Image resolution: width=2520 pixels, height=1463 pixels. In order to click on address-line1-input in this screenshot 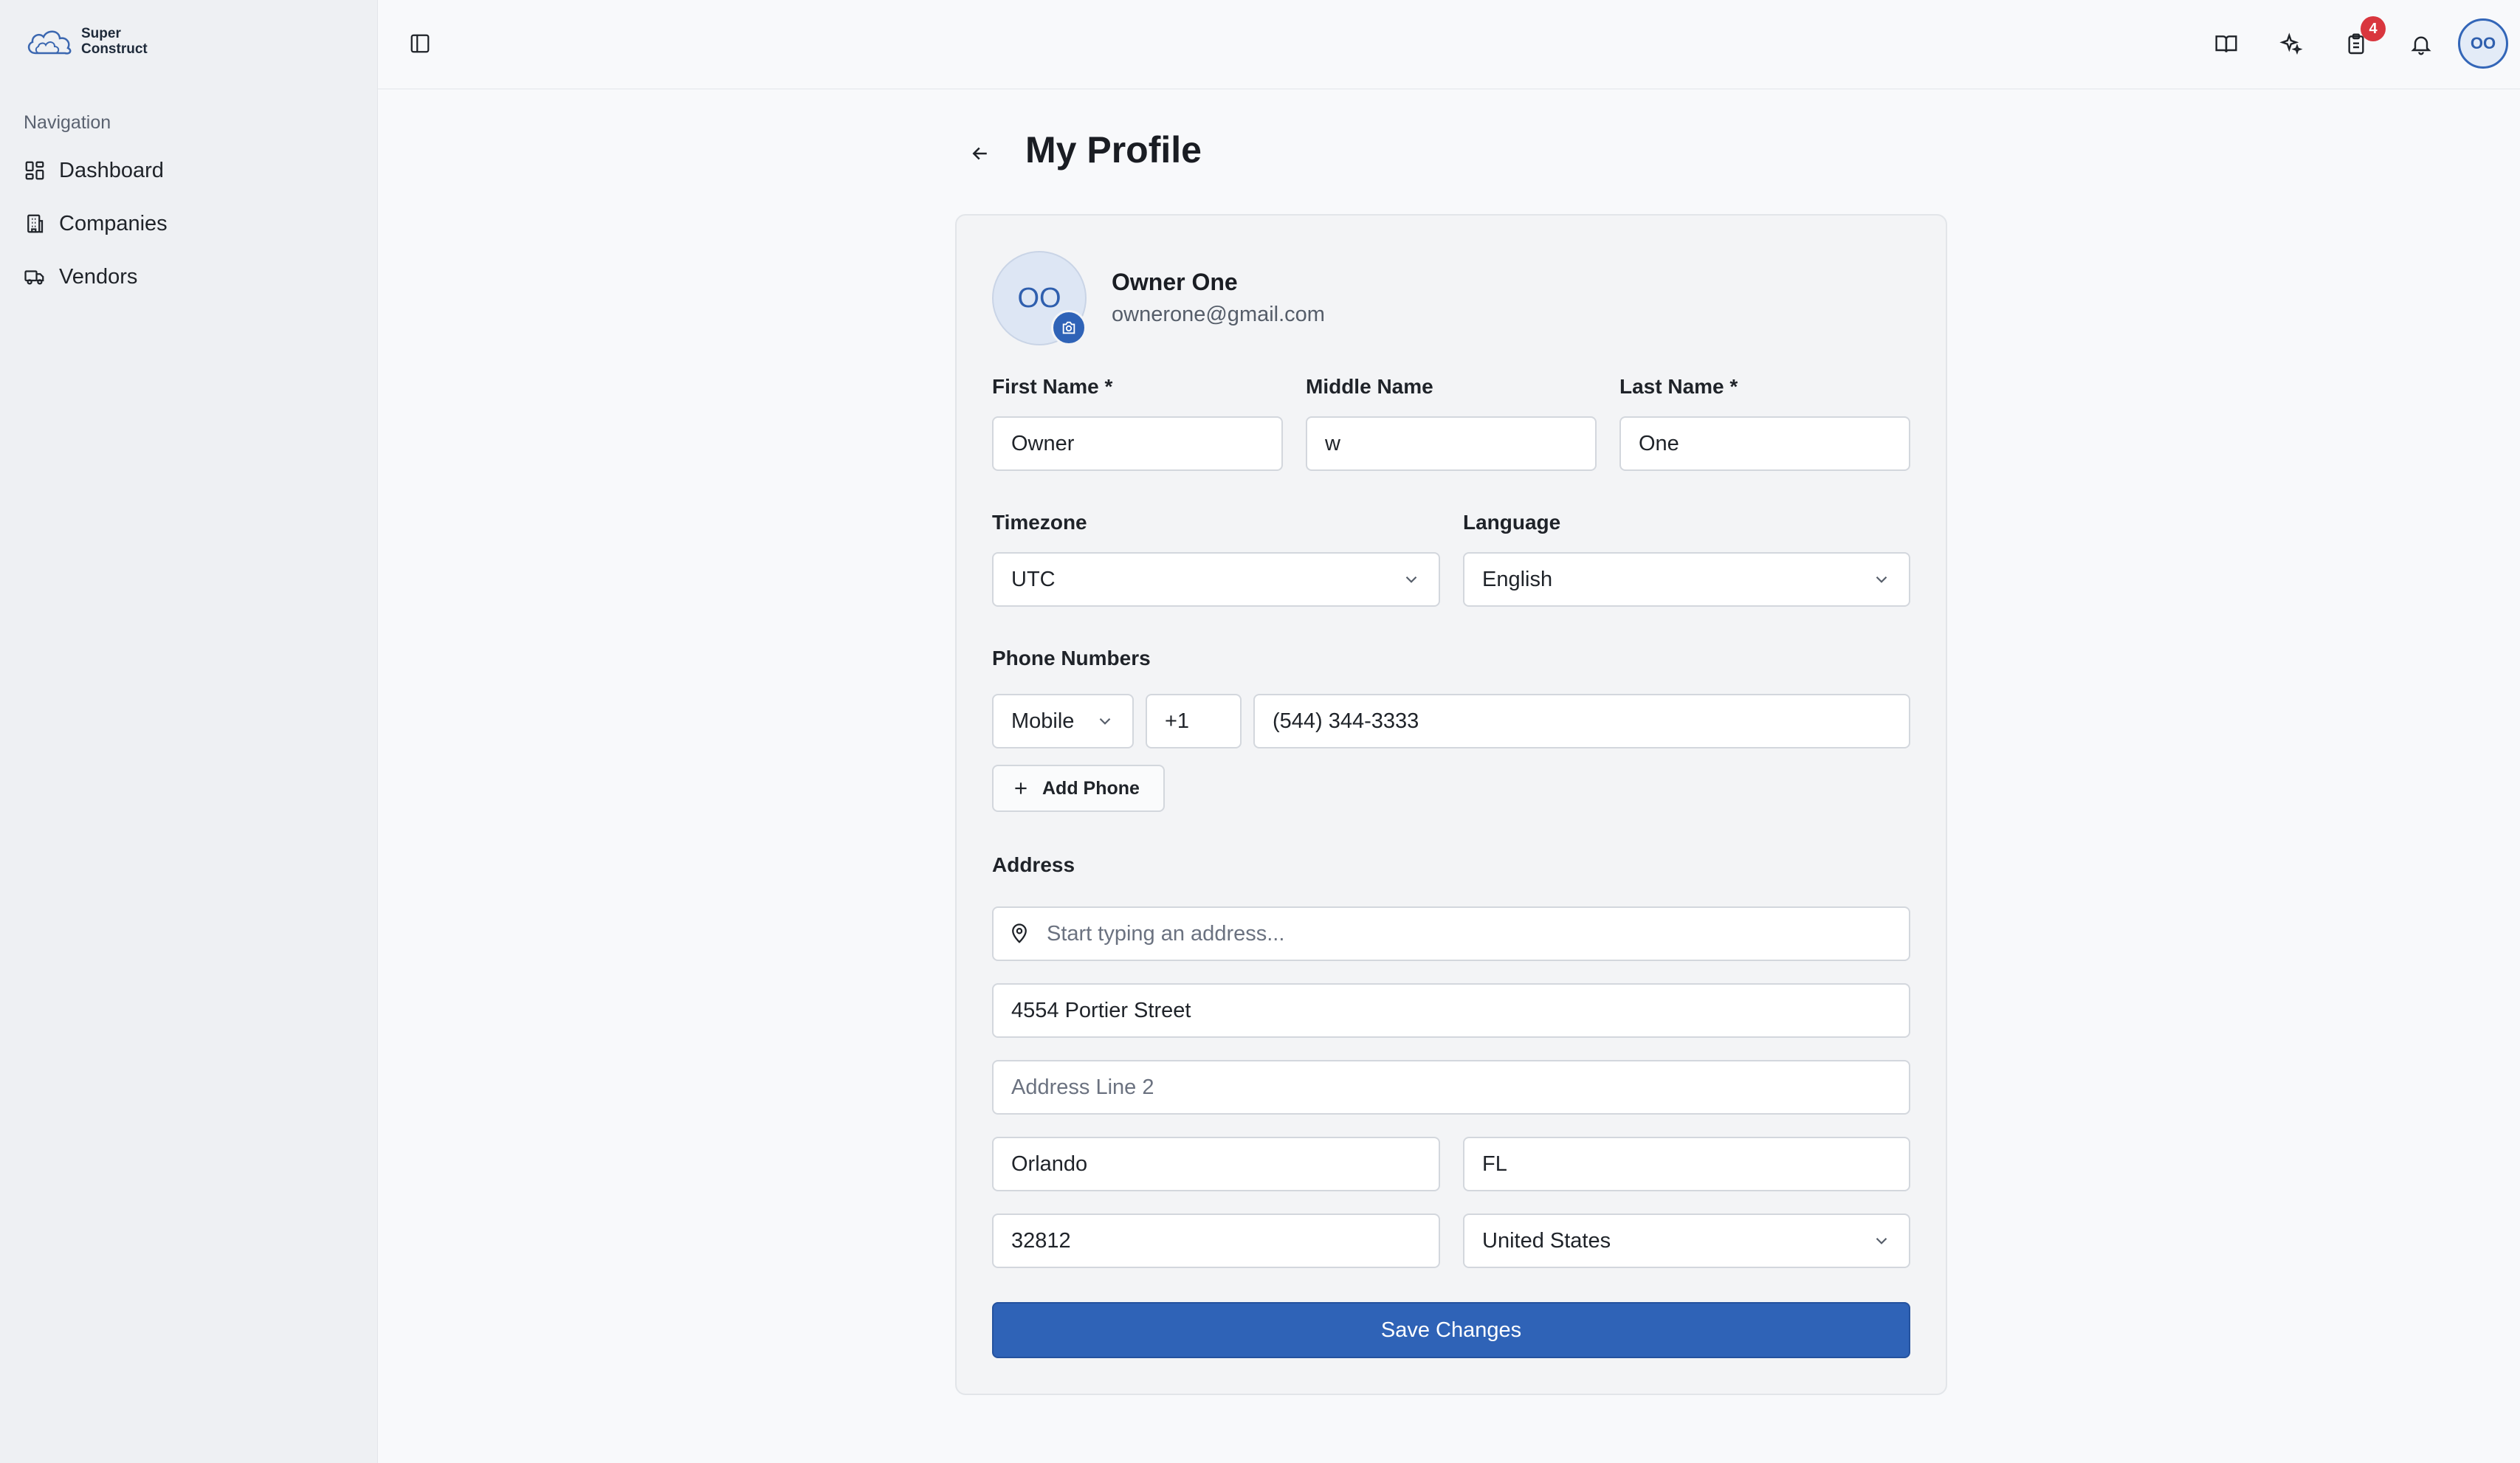, I will do `click(1451, 1011)`.